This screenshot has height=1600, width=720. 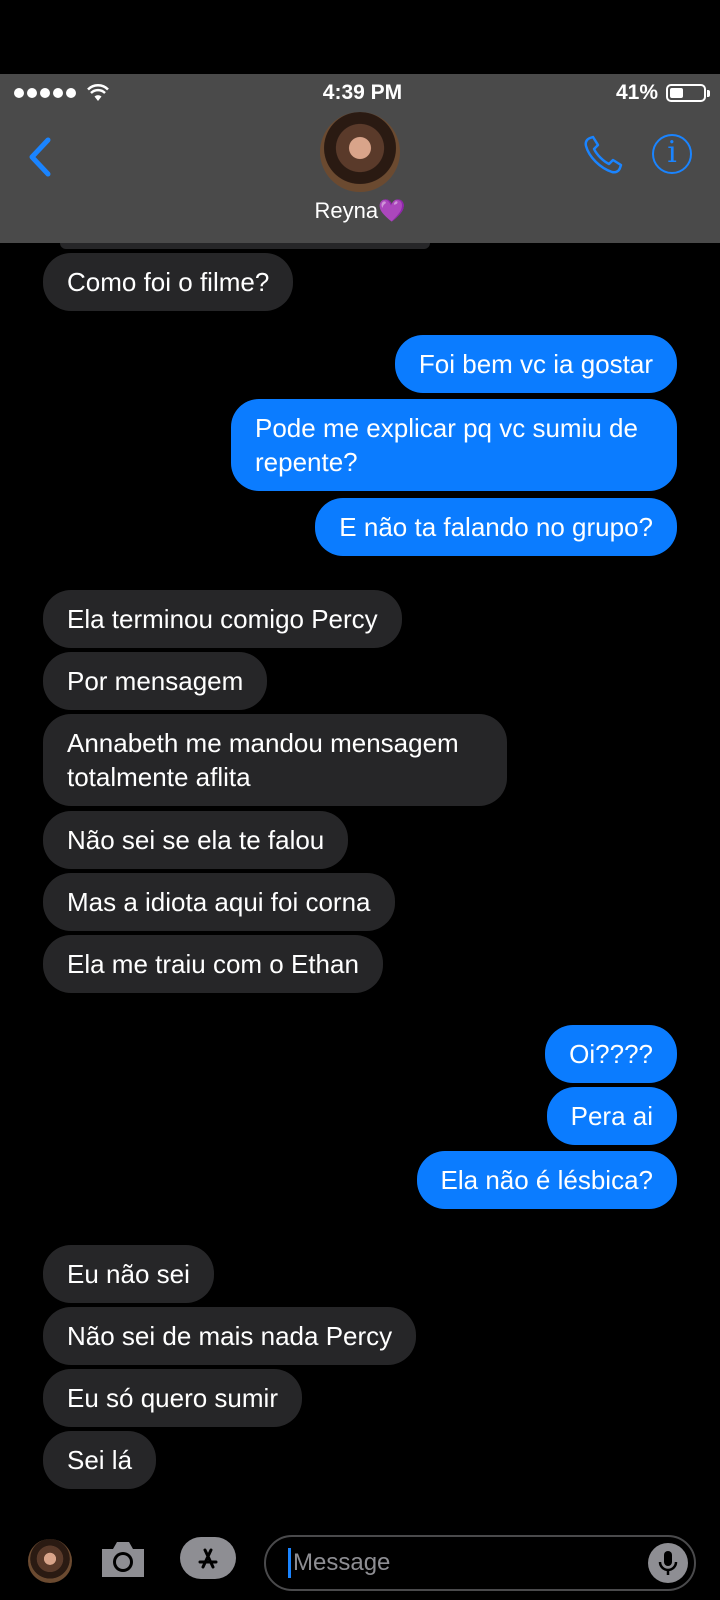 I want to click on composer-bar: Message, so click(x=360, y=1562).